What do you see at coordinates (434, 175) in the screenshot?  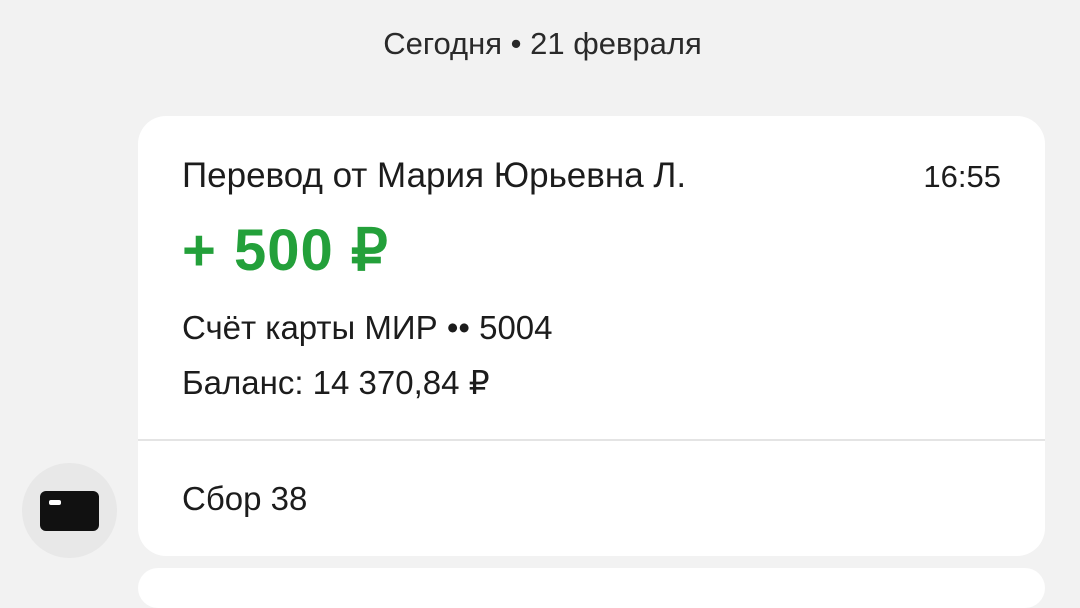 I see `transaction-title: Перевод от Мария Юрьевна Л.` at bounding box center [434, 175].